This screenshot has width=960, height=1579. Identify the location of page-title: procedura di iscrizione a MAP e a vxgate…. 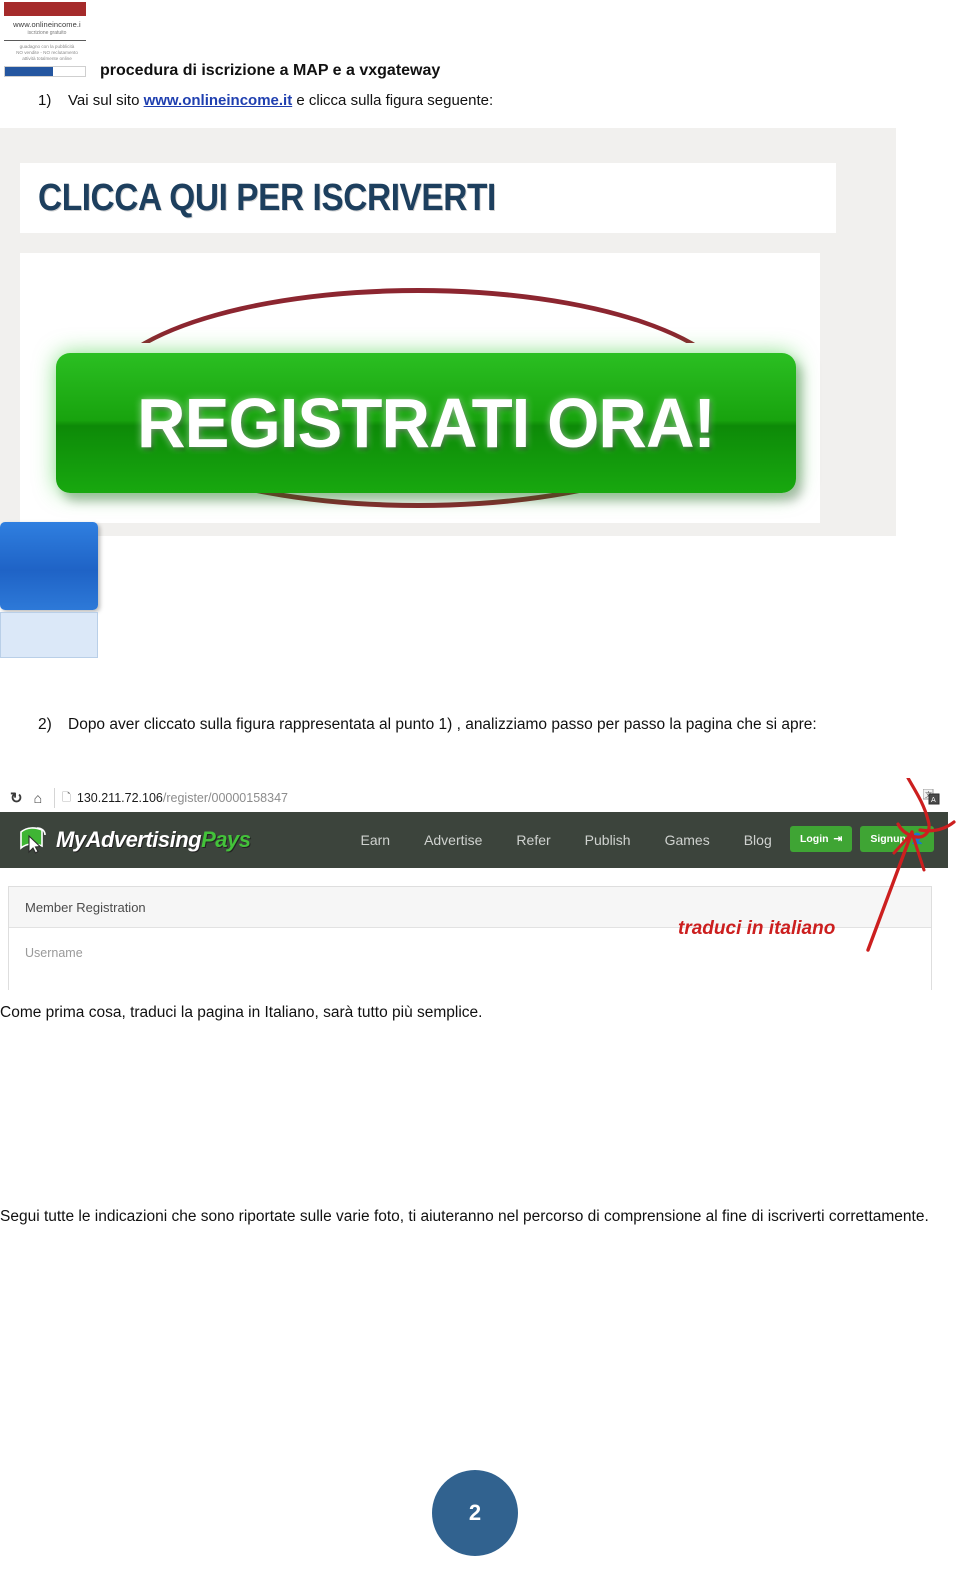
(270, 70).